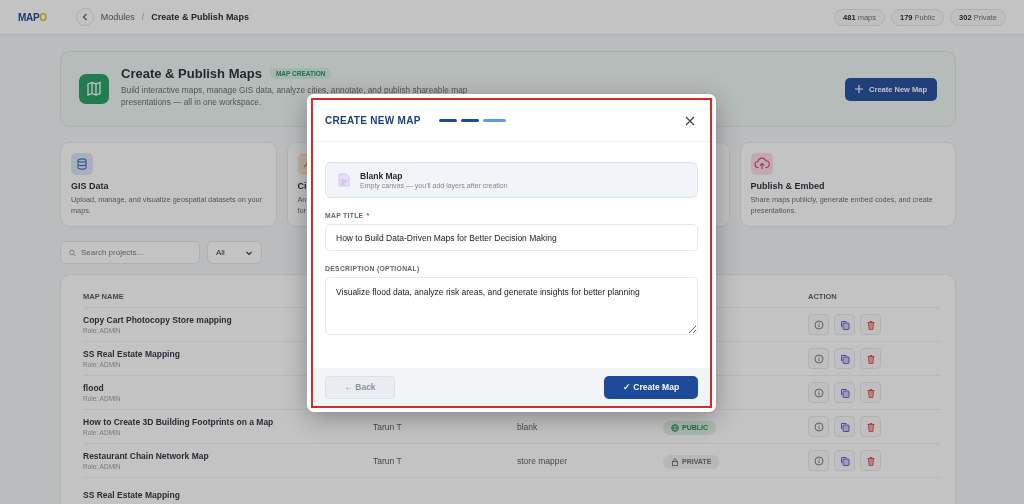 Image resolution: width=1024 pixels, height=504 pixels. I want to click on map-name: How to Create 3D Building Footprints on a Map, so click(178, 422).